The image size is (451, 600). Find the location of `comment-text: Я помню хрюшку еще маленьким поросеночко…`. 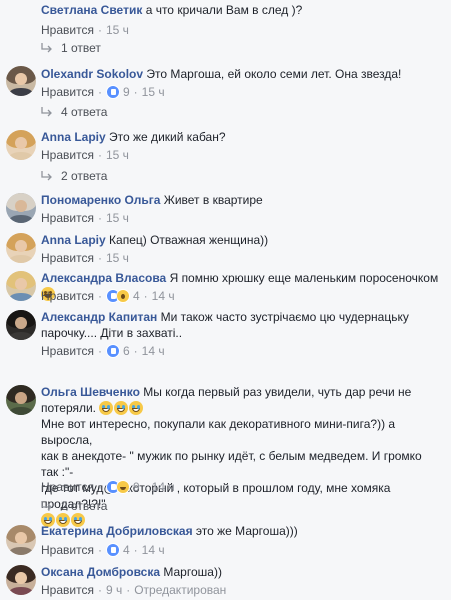

comment-text: Я помню хрюшку еще маленьким поросеночко… is located at coordinates (304, 278).